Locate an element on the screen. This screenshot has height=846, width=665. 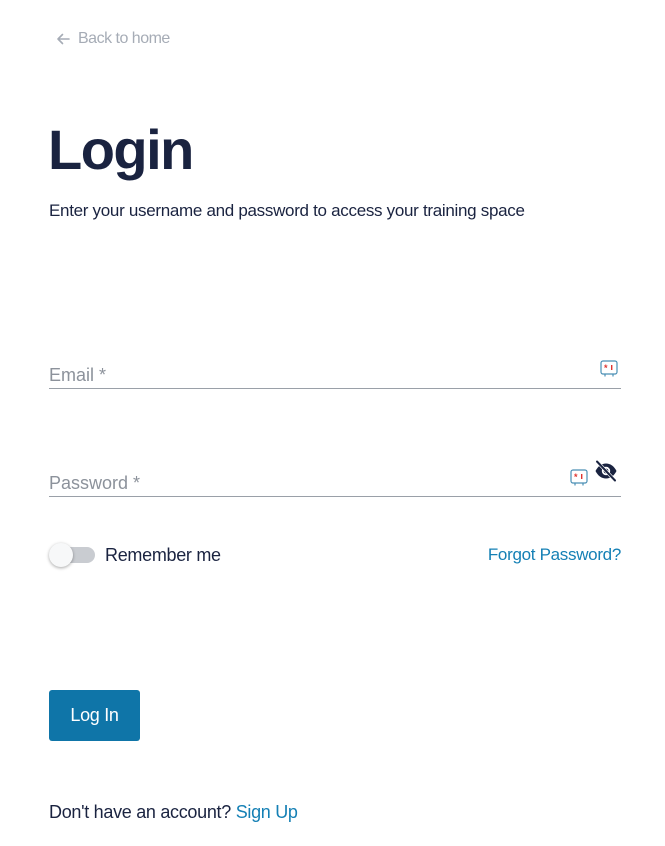
remember-me-row: Remember me is located at coordinates (135, 555).